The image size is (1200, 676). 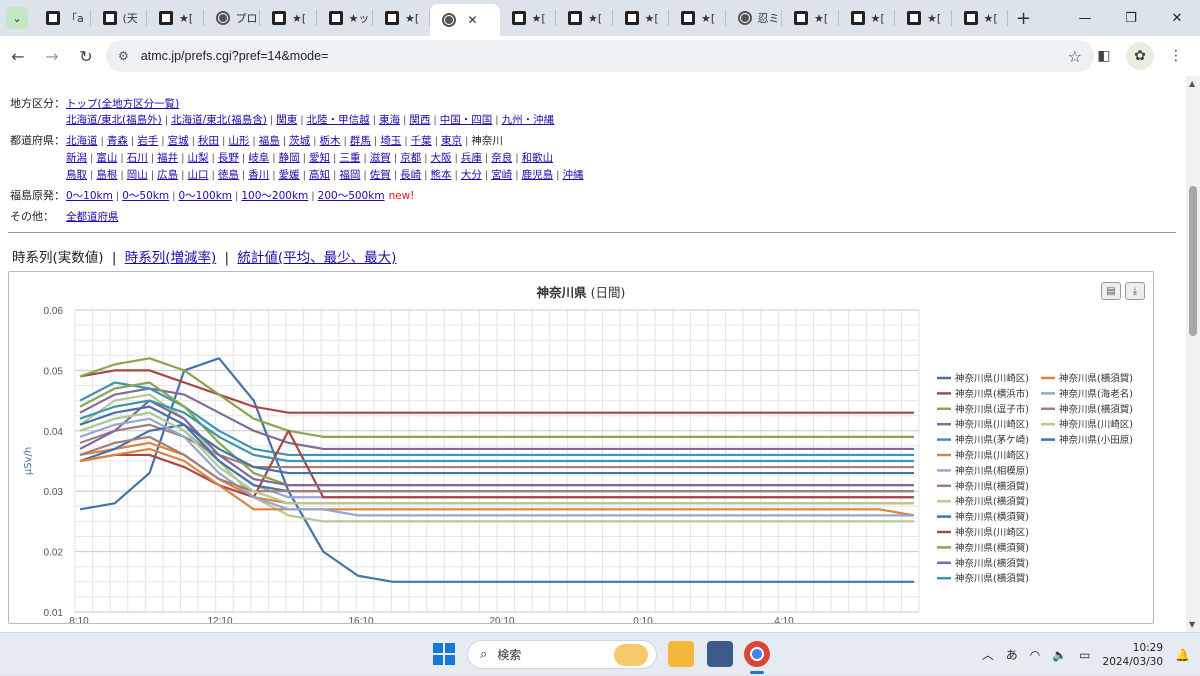 I want to click on minimize-icon: —, so click(x=1085, y=18).